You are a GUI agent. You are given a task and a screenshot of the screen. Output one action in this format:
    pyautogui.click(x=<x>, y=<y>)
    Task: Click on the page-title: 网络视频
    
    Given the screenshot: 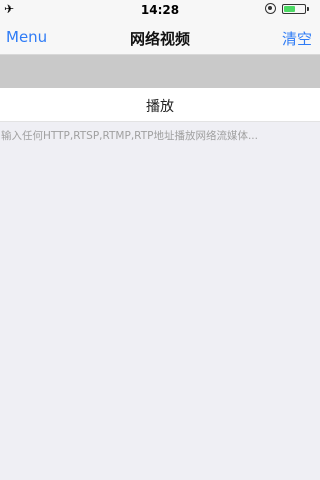 What is the action you would take?
    pyautogui.click(x=159, y=39)
    